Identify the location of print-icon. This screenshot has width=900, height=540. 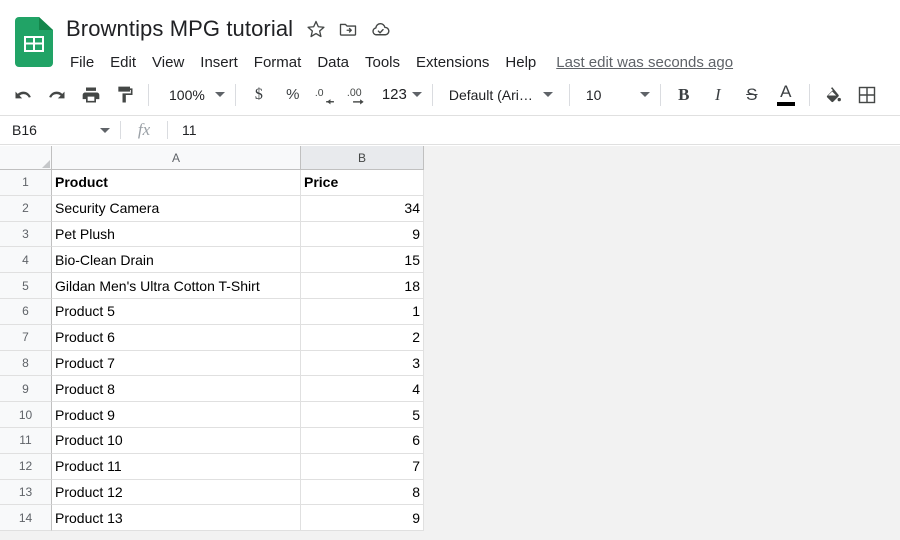
(91, 95).